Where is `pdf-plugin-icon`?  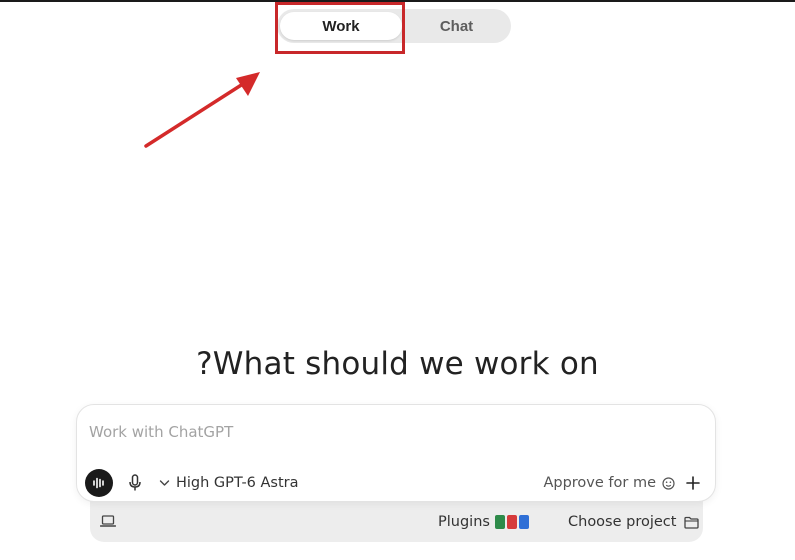
pdf-plugin-icon is located at coordinates (511, 522).